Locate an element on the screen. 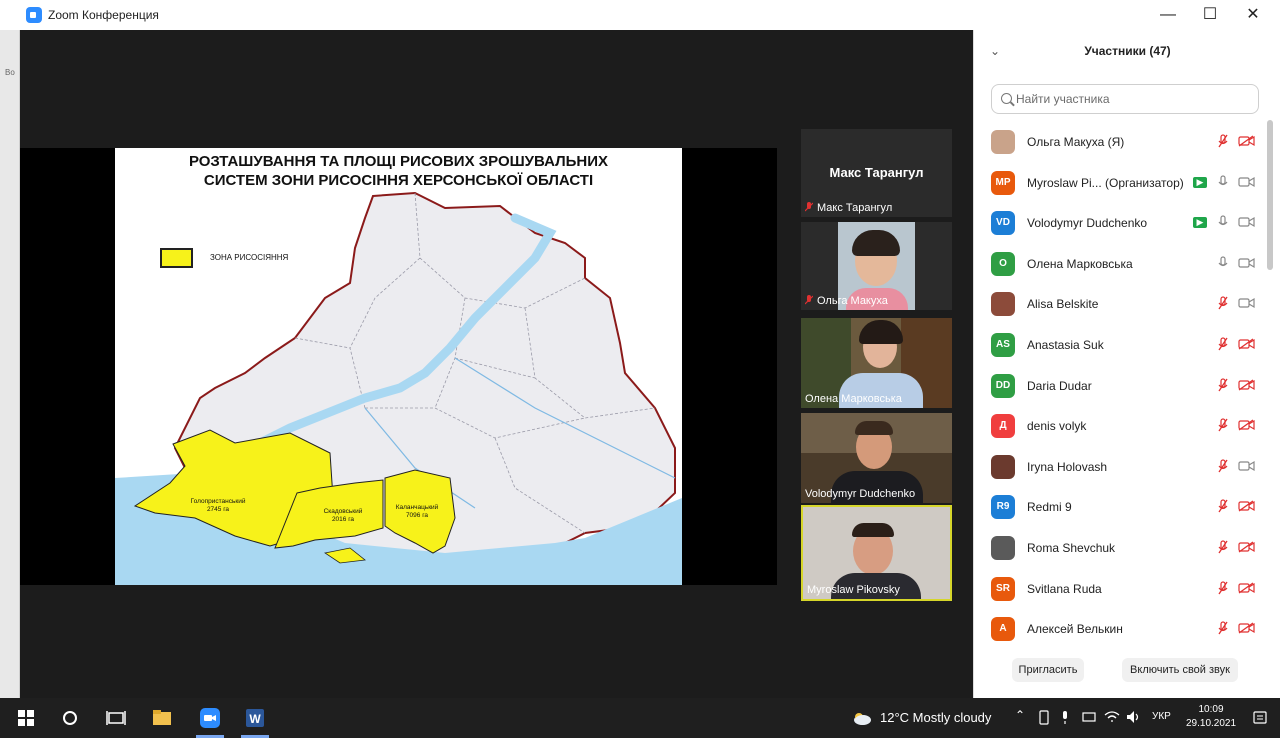  search-input is located at coordinates (1131, 99).